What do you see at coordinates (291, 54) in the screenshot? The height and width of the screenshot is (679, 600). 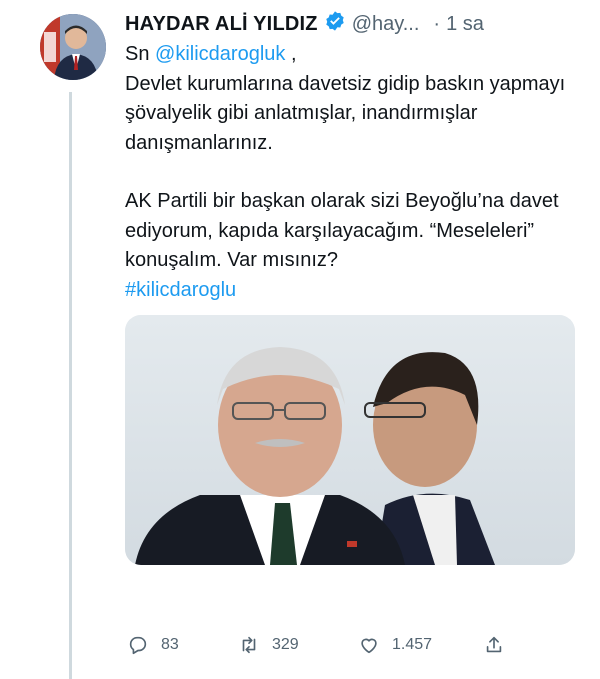 I see `salutation-suffix: ,` at bounding box center [291, 54].